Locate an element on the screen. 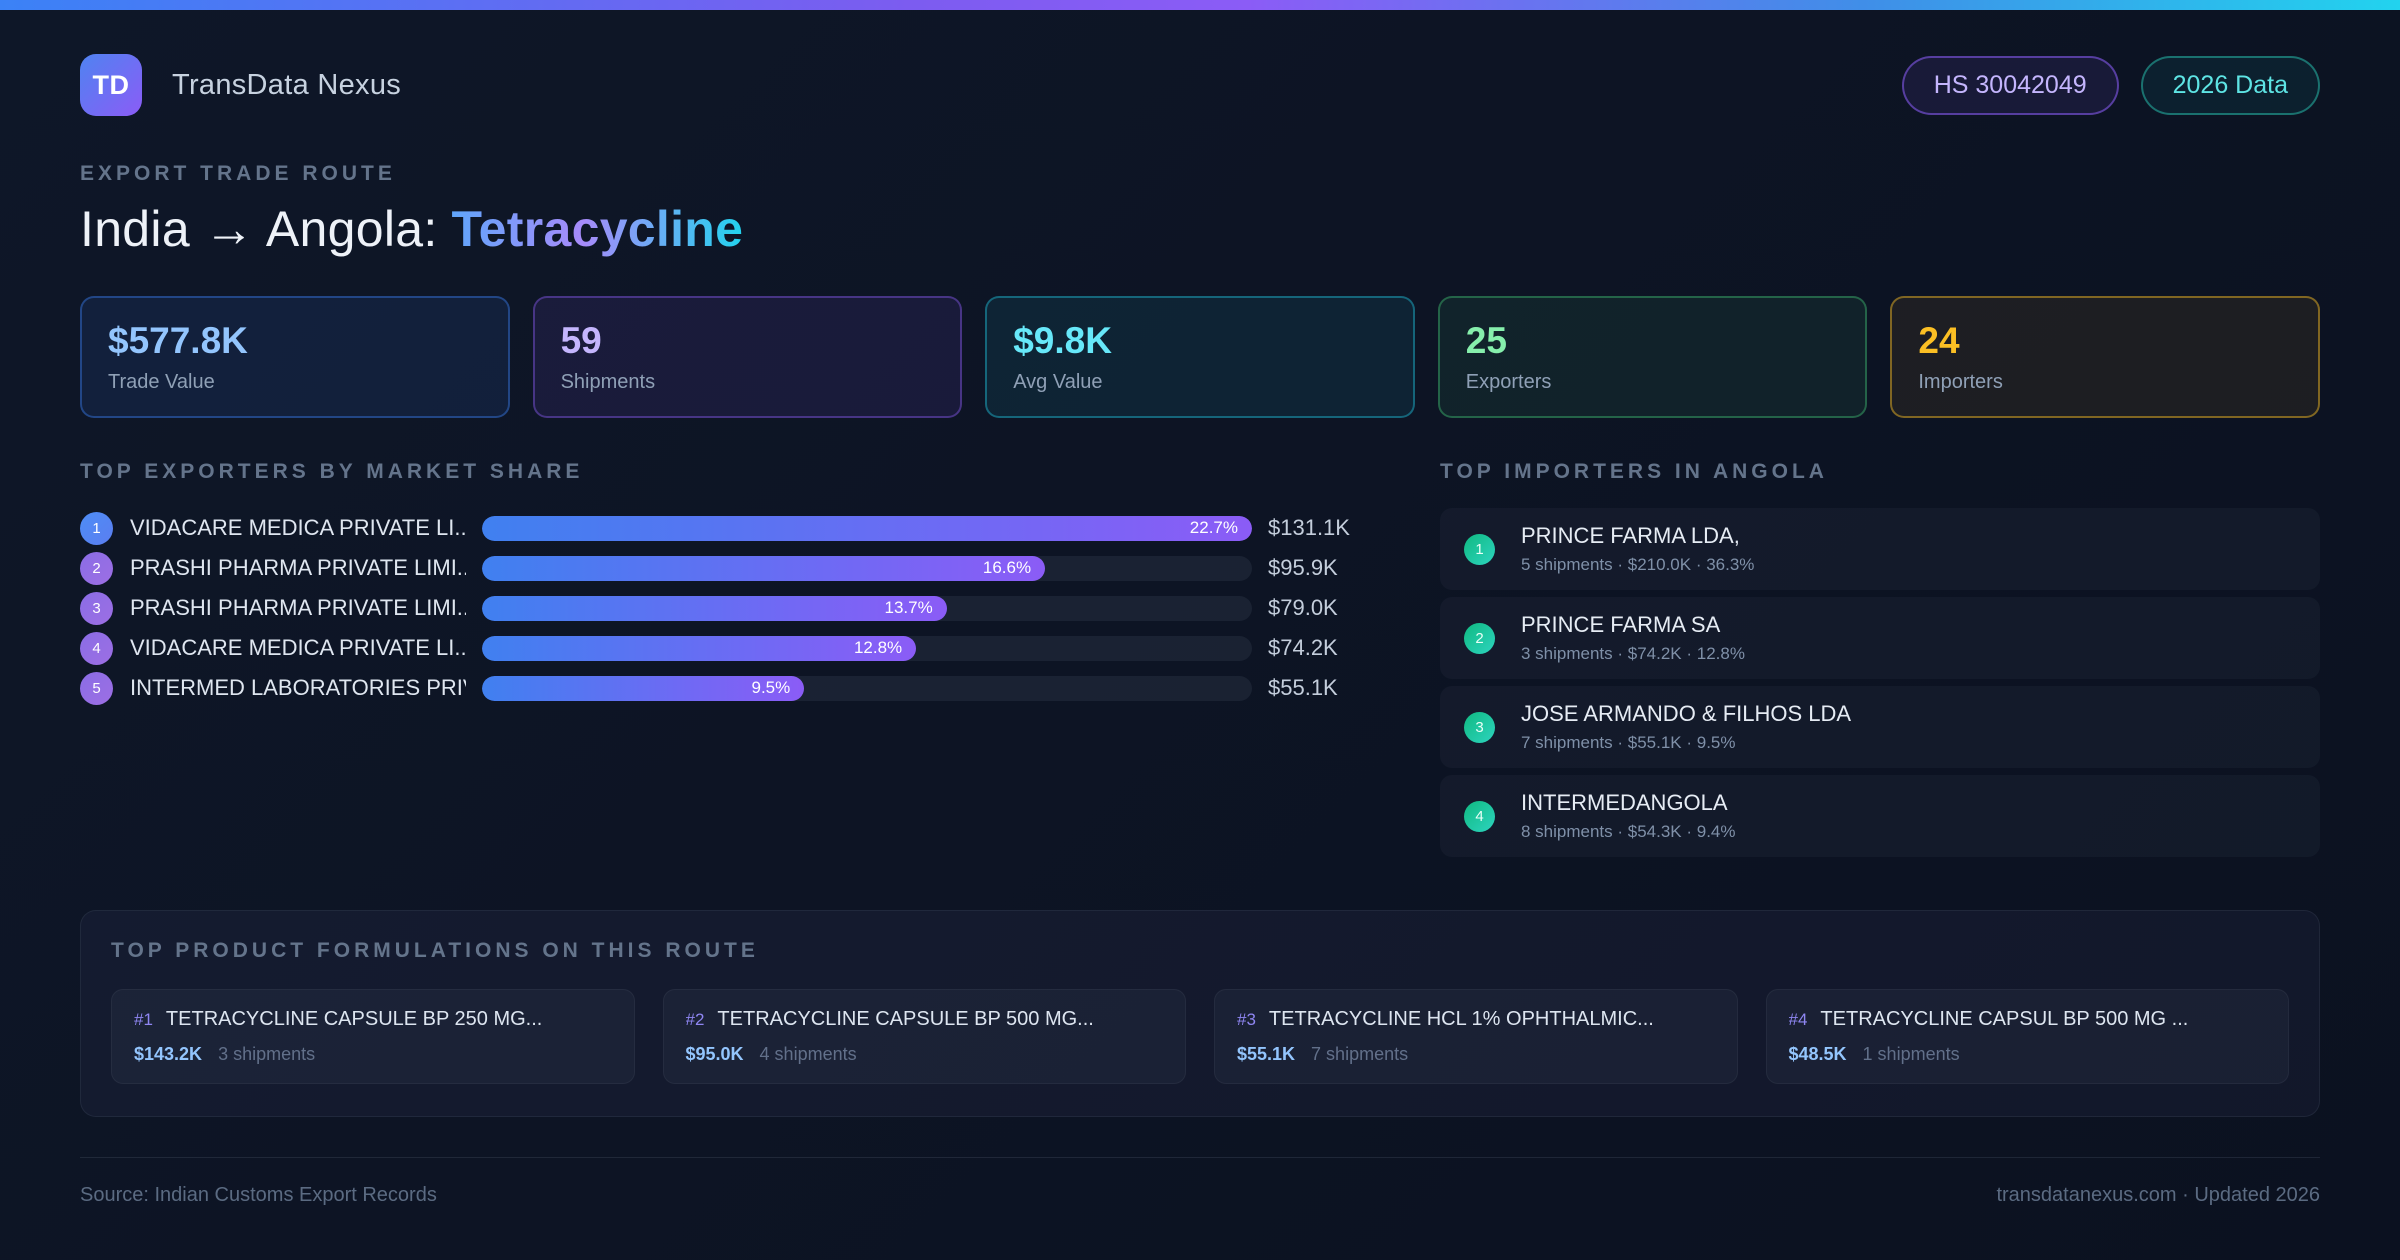 The width and height of the screenshot is (2400, 1260). stat-label: Avg Value is located at coordinates (1058, 382).